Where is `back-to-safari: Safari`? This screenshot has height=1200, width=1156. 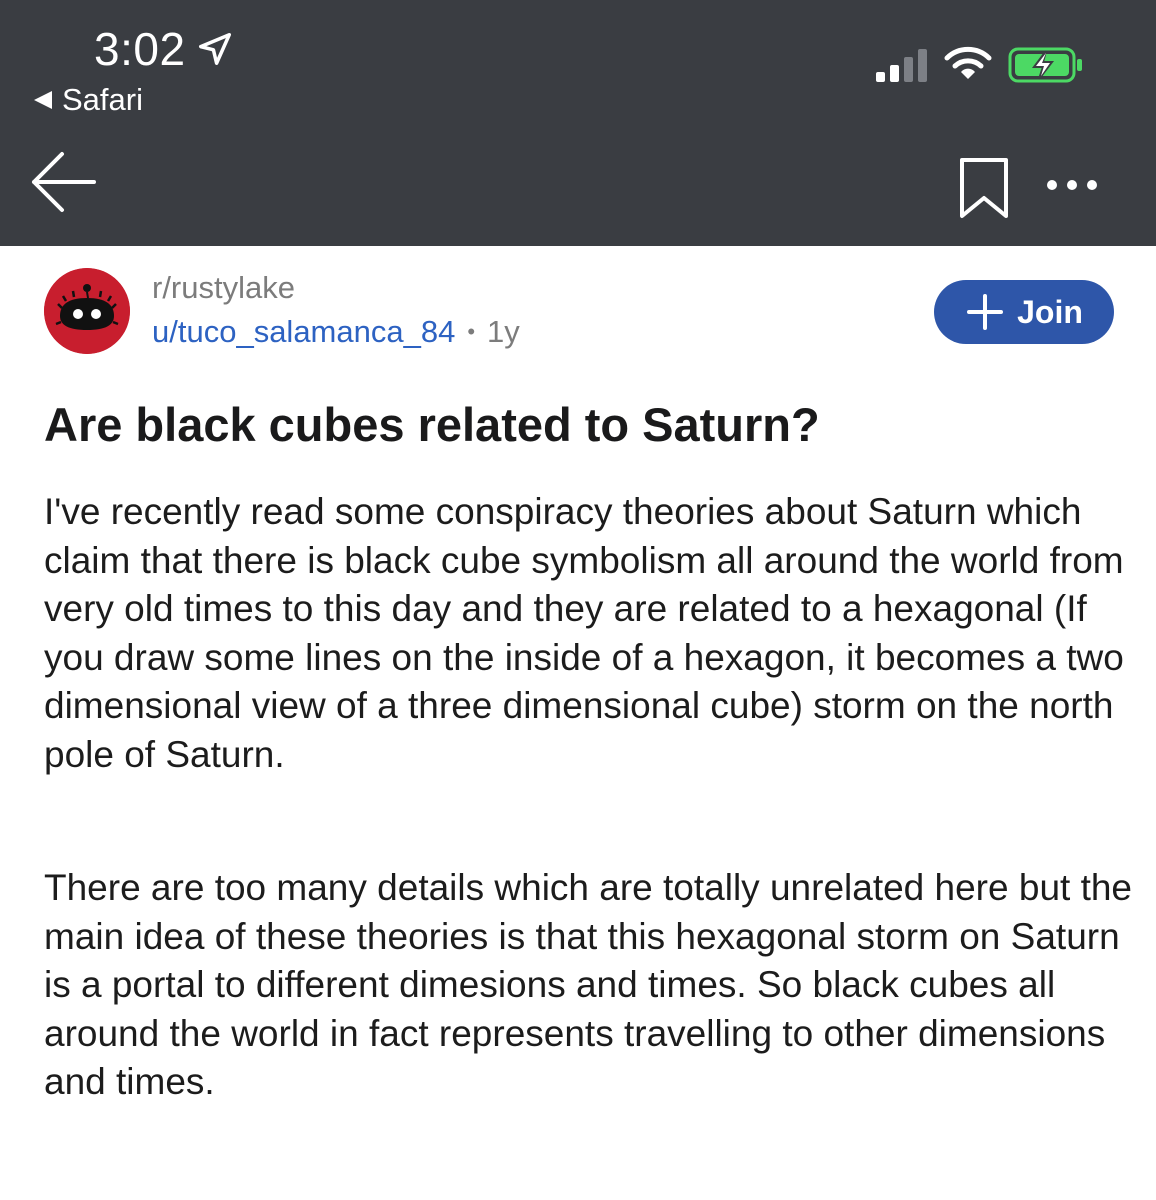 back-to-safari: Safari is located at coordinates (88, 100).